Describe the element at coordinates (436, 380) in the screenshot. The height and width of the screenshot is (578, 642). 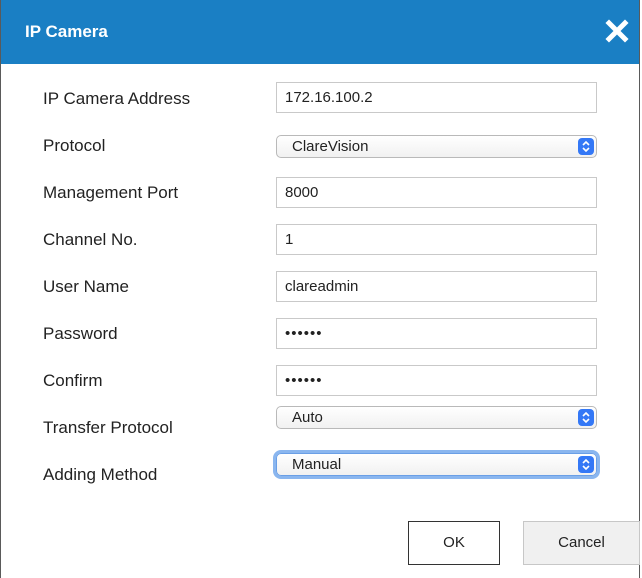
I see `confirm-password-input` at that location.